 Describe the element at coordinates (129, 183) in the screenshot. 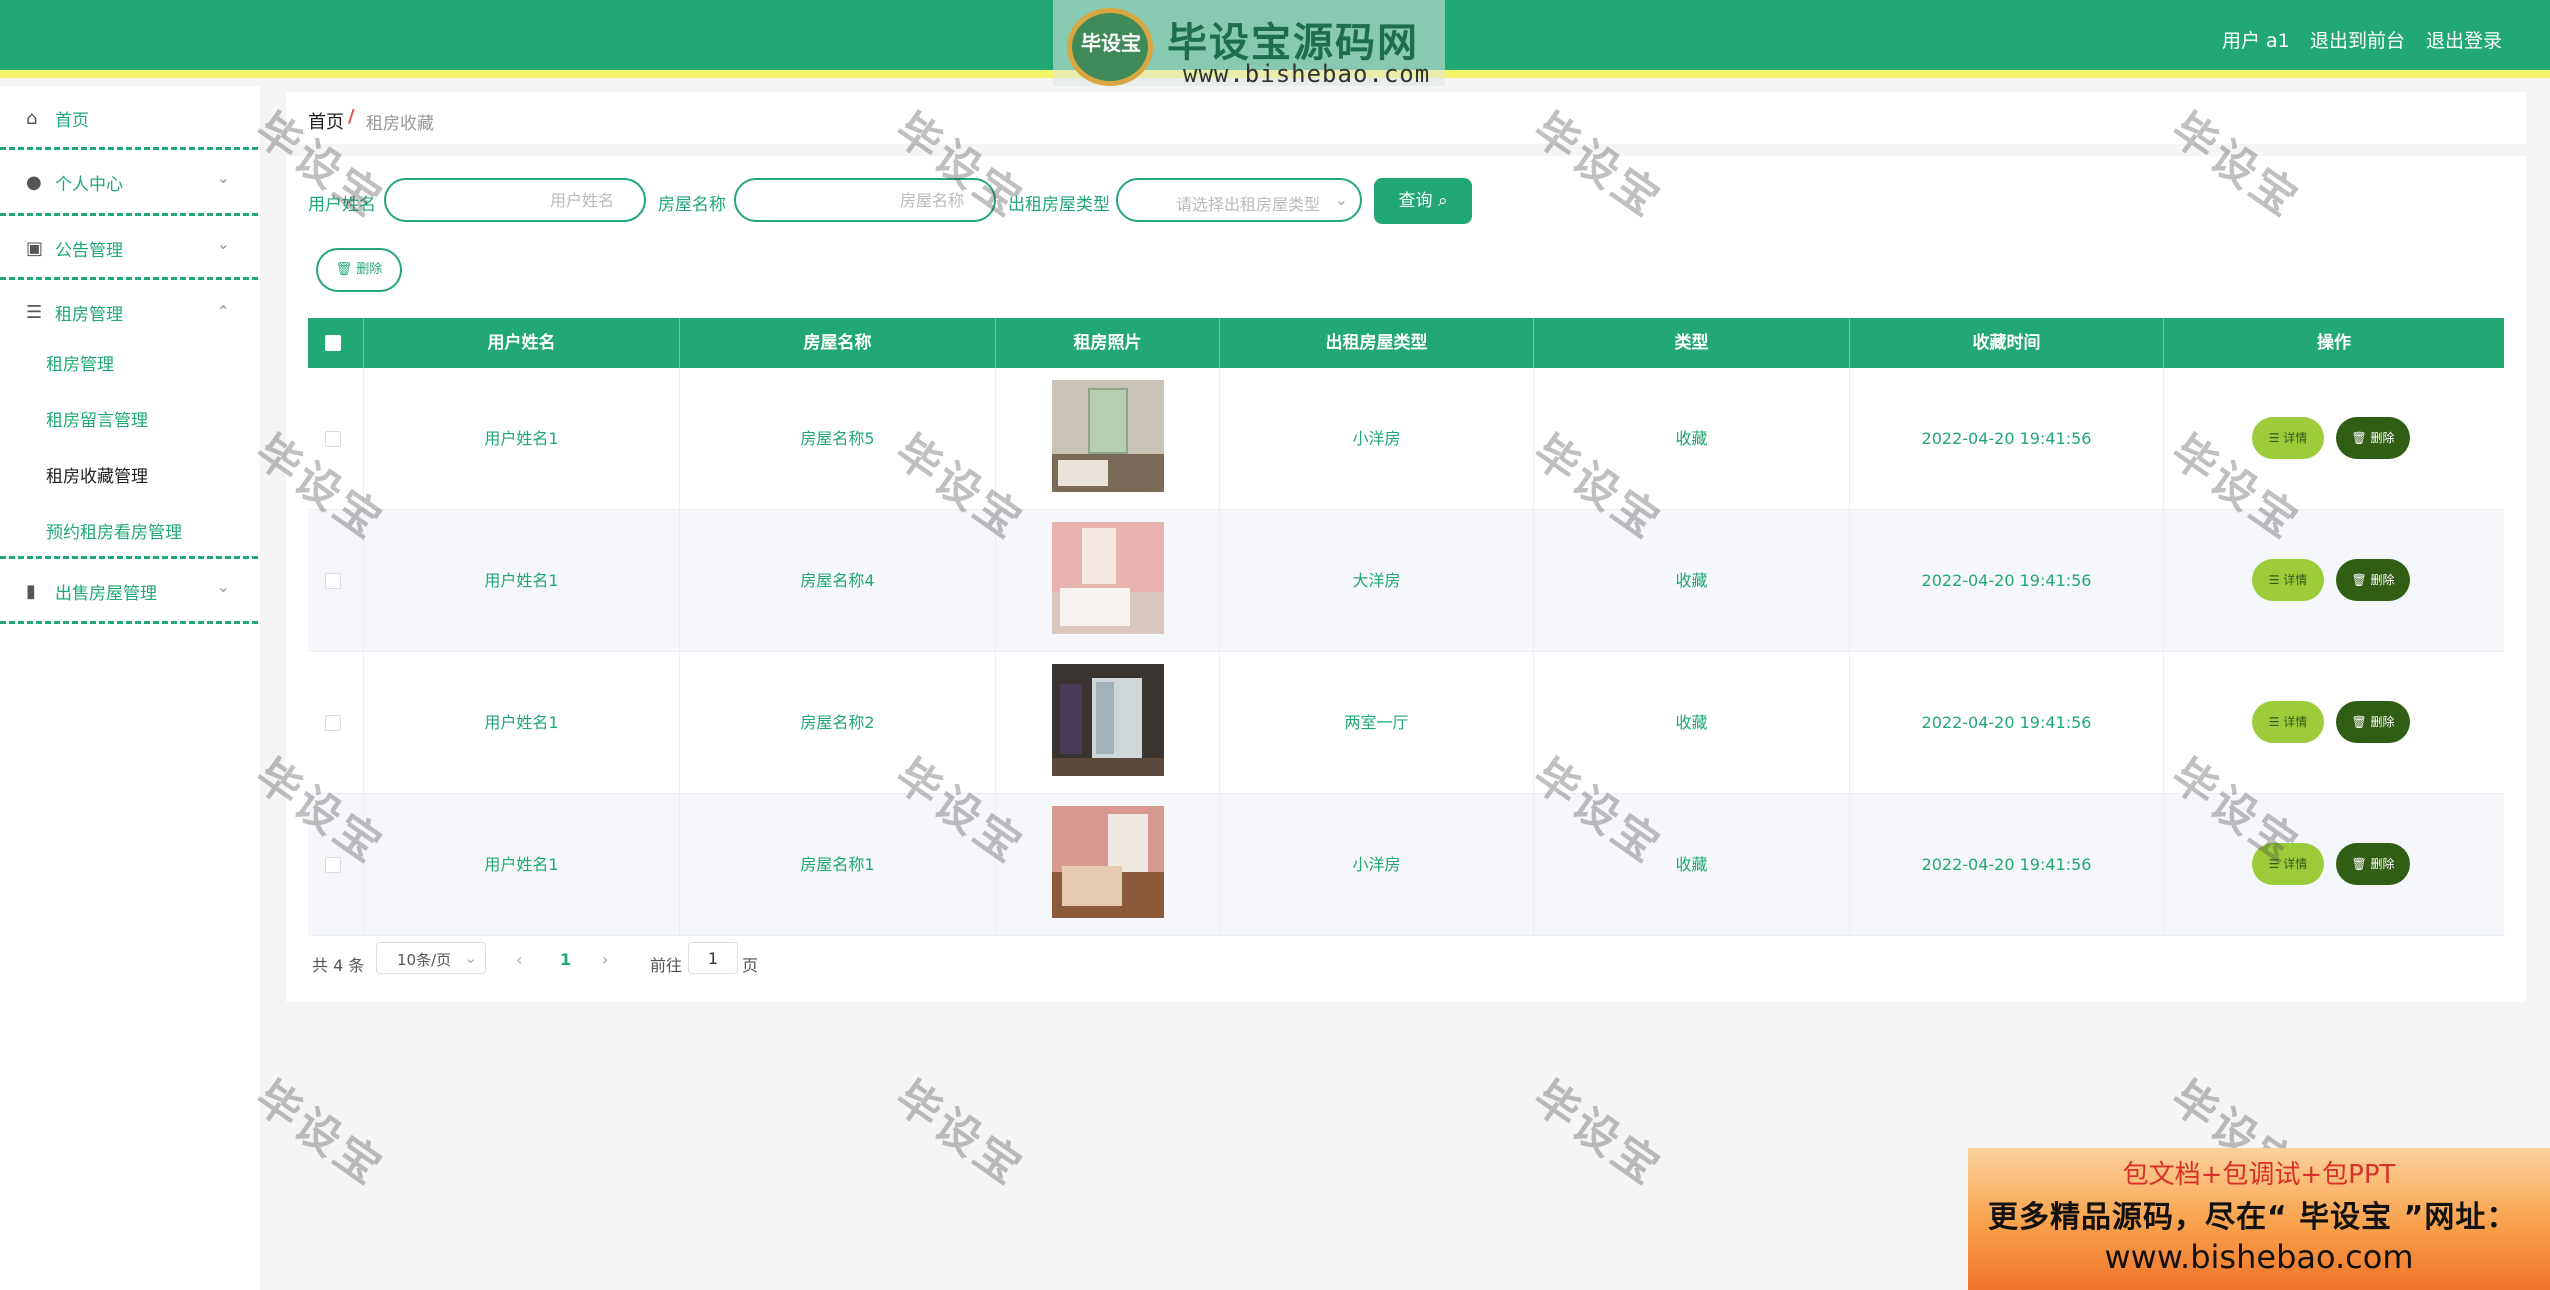

I see `sidebar-item-personal: ● 个人中心 ⌄` at that location.